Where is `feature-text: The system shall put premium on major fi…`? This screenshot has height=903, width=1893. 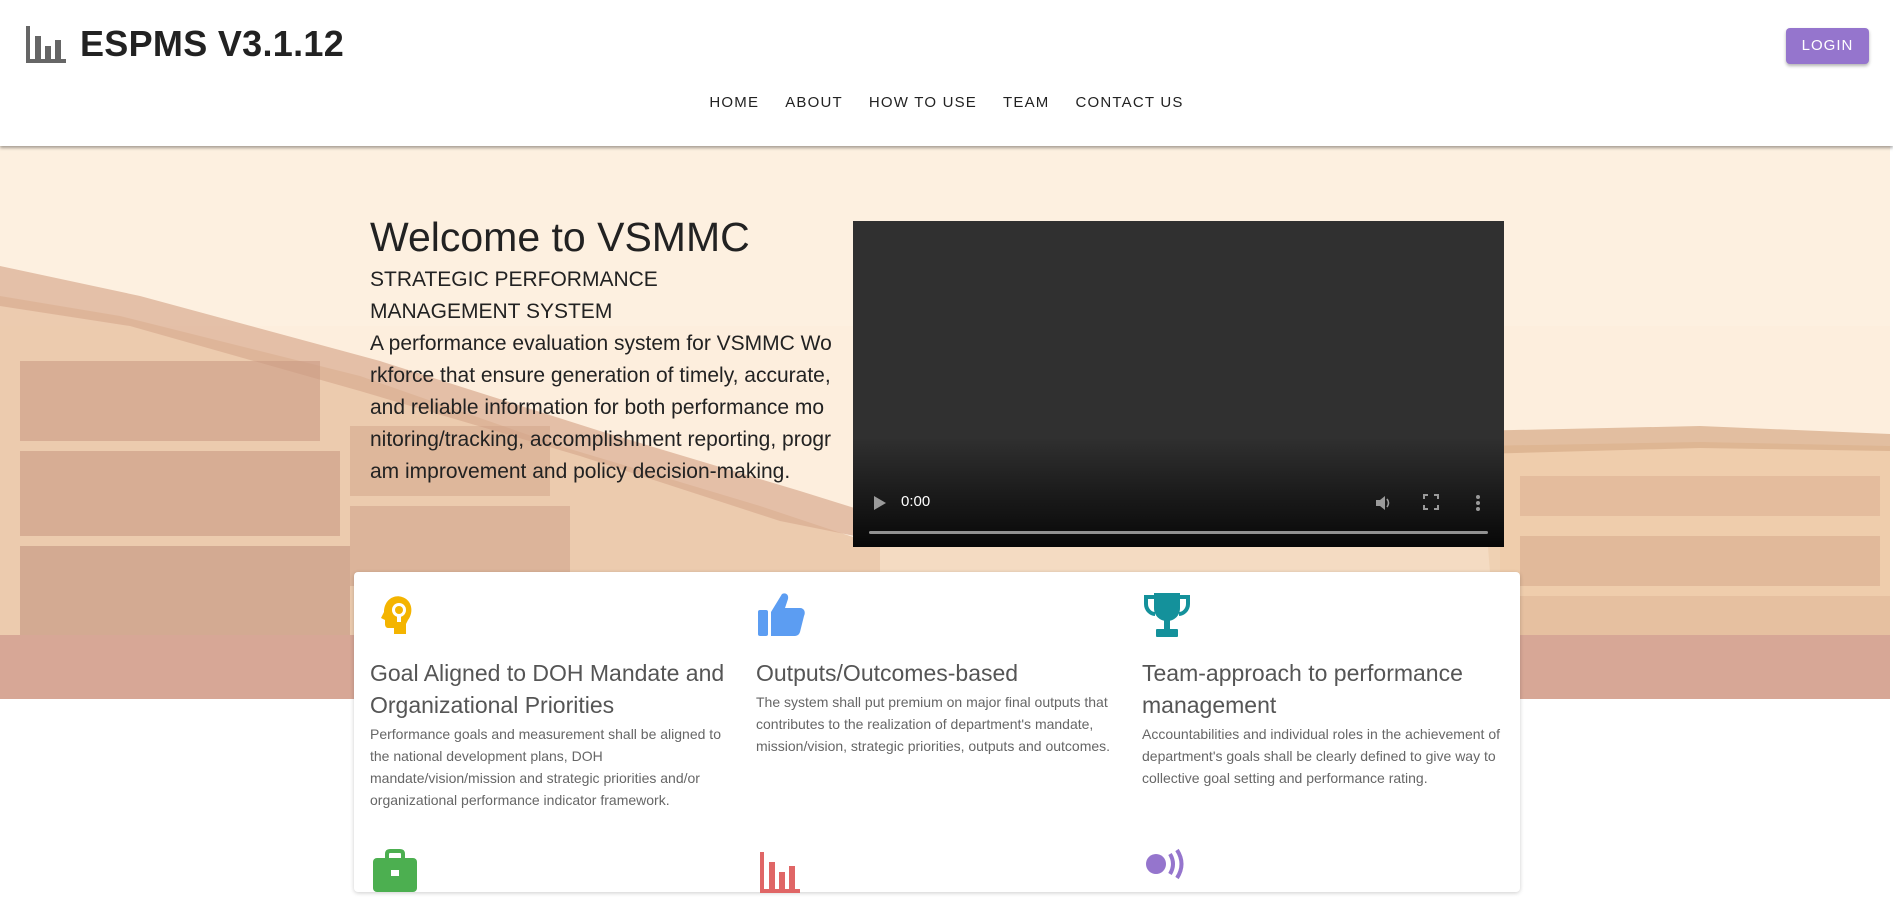 feature-text: The system shall put premium on major fi… is located at coordinates (933, 724).